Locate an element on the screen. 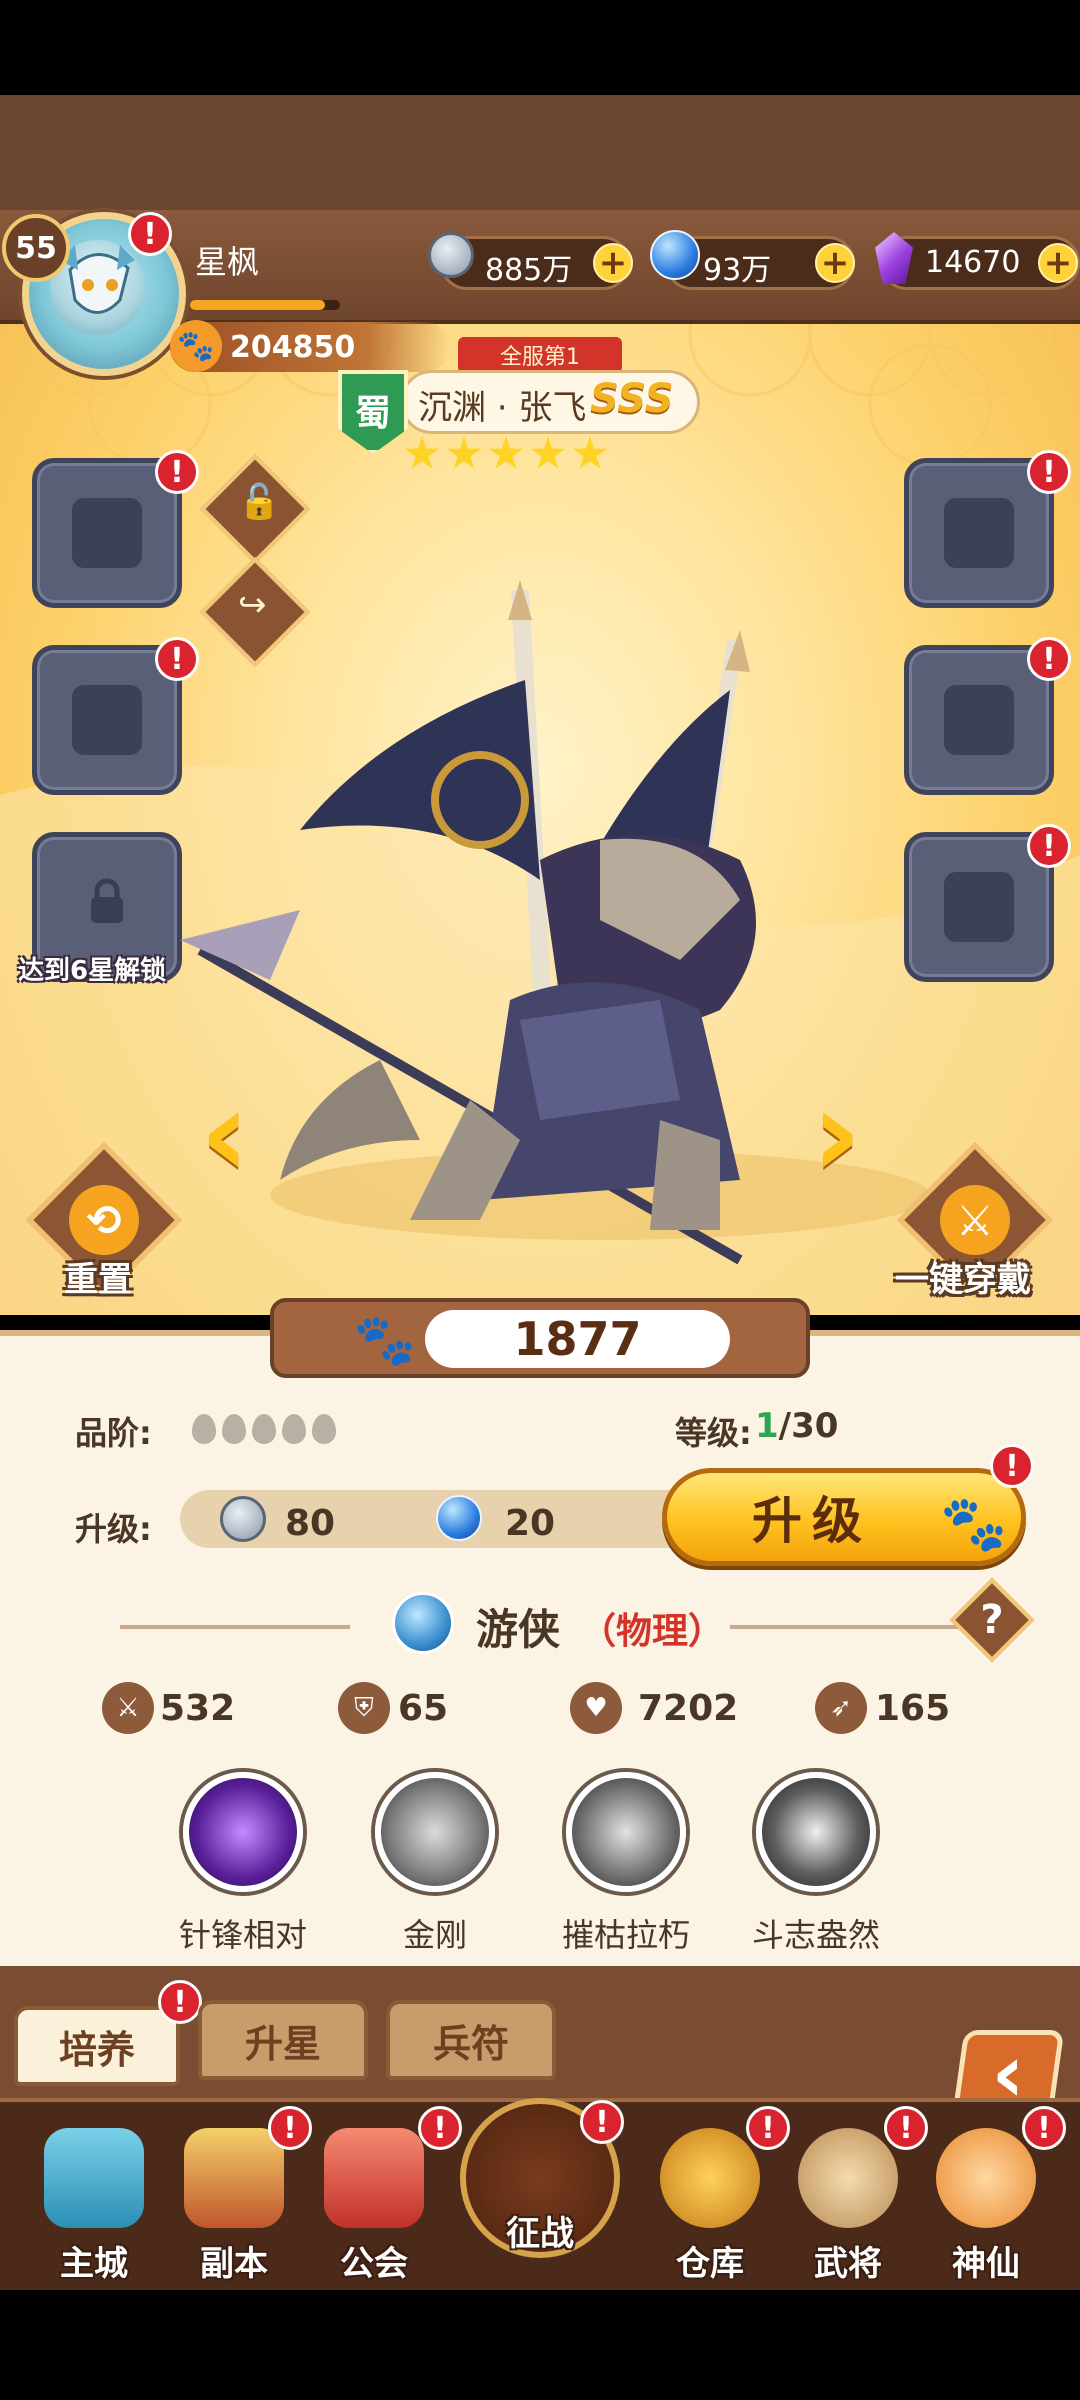  slot-lock-caption: 达到6星解锁 is located at coordinates (92, 971).